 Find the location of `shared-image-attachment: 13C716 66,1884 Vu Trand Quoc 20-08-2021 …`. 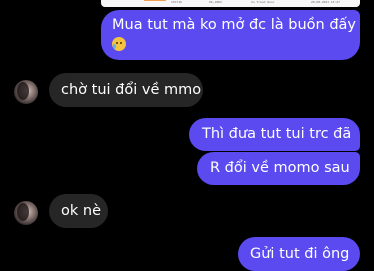

shared-image-attachment: 13C716 66,1884 Vu Trand Quoc 20-08-2021 … is located at coordinates (230, 3).